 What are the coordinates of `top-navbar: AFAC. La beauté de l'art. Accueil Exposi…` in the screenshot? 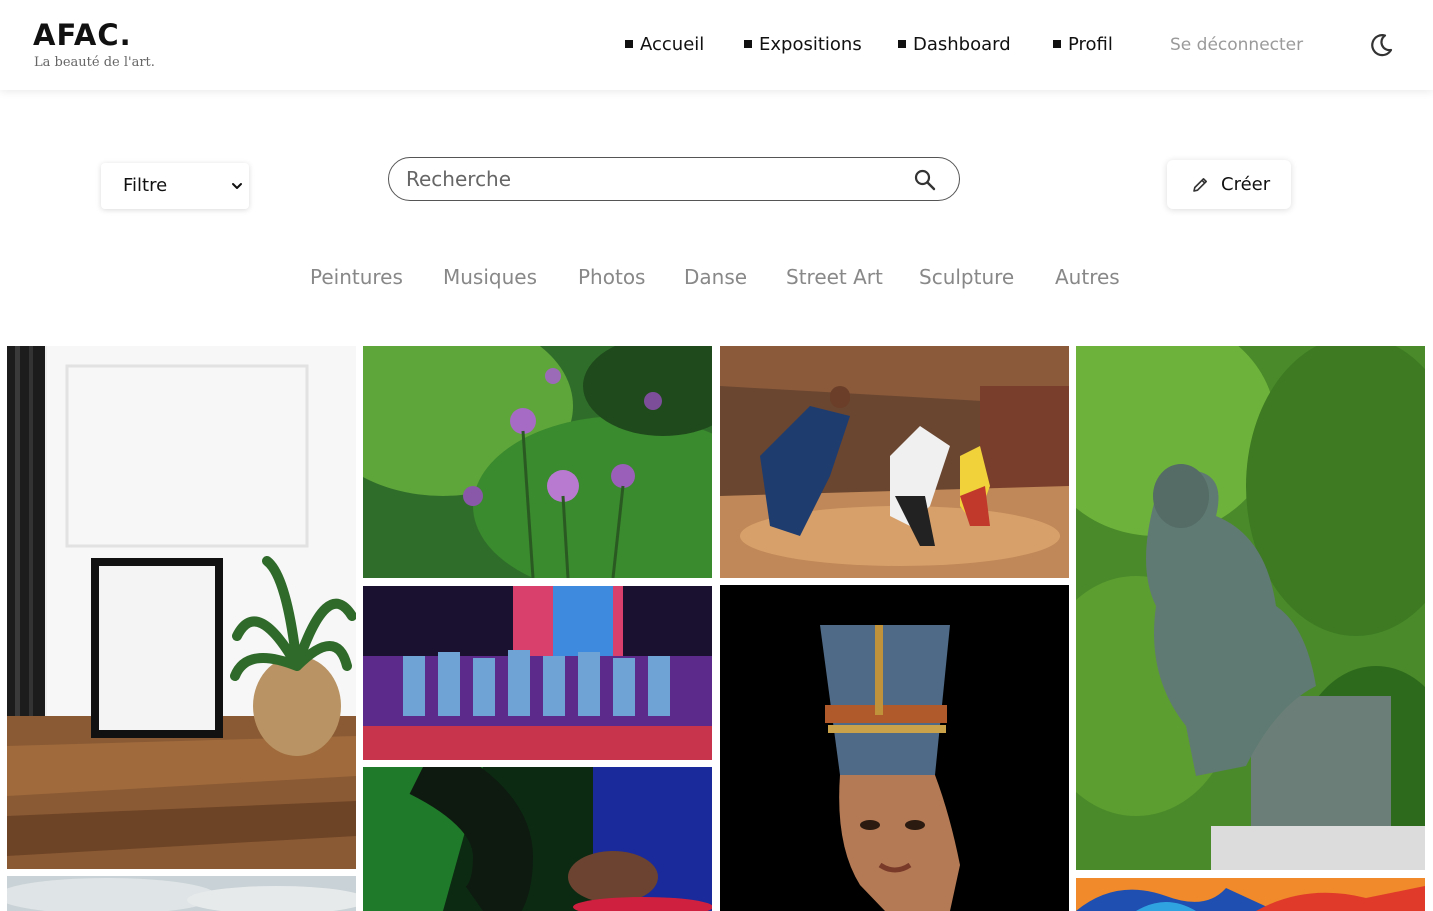 It's located at (716, 45).